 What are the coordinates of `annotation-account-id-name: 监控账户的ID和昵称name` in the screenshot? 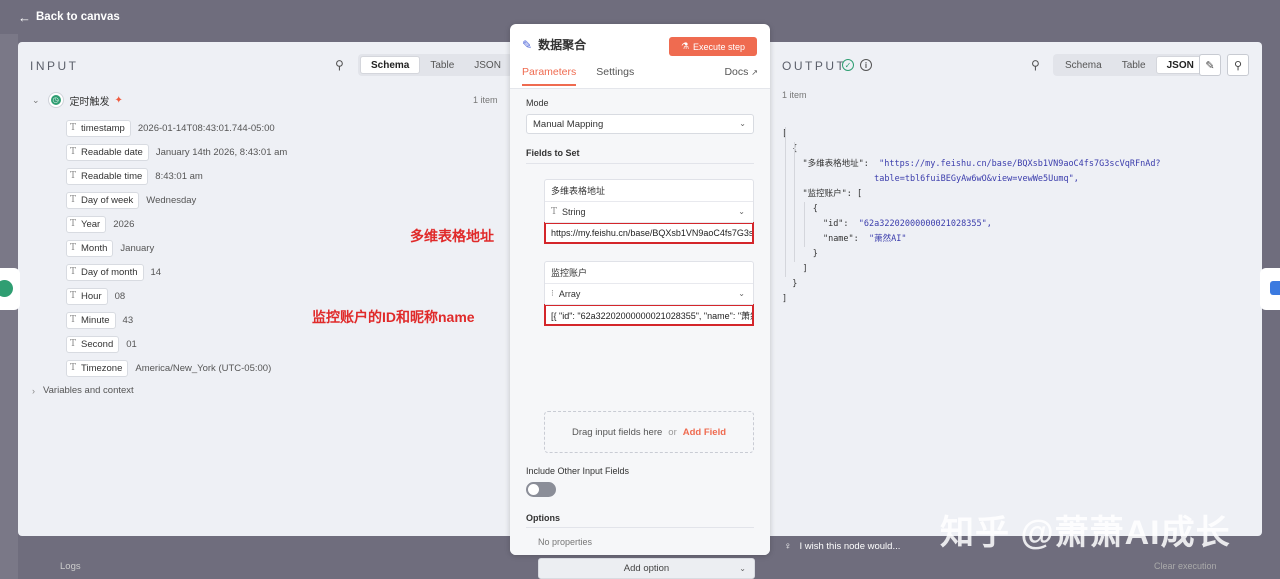 It's located at (393, 317).